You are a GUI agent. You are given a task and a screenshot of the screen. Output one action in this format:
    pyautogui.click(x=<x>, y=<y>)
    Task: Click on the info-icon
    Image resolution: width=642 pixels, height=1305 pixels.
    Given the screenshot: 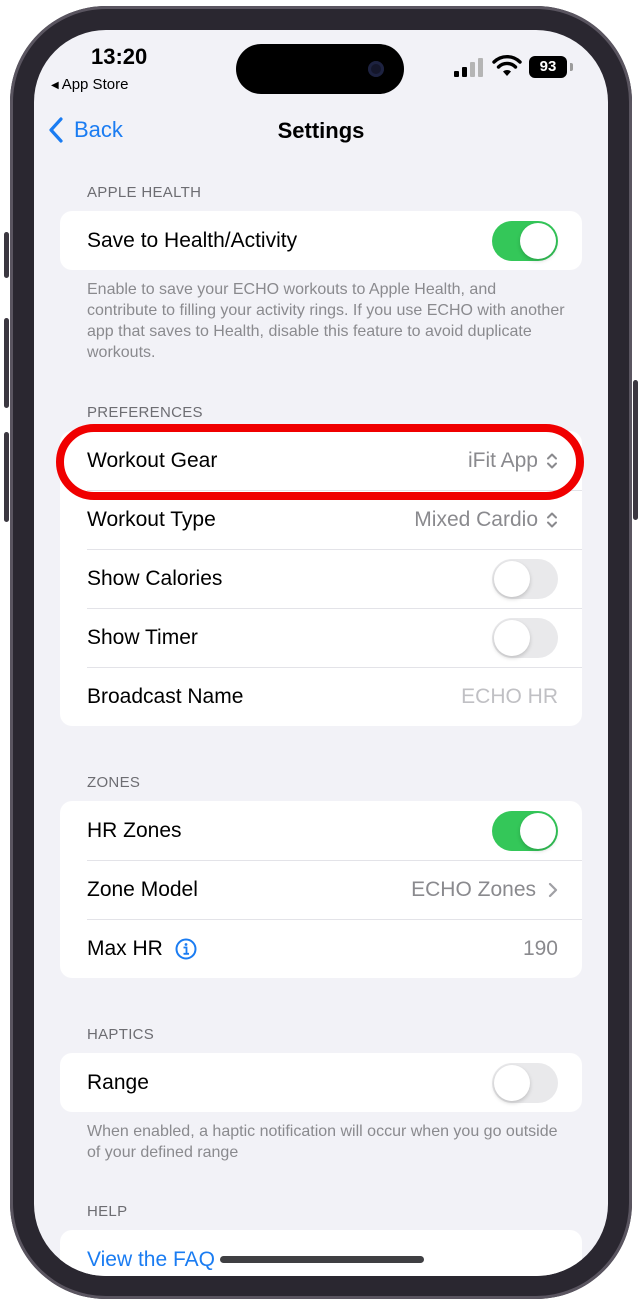 What is the action you would take?
    pyautogui.click(x=186, y=949)
    